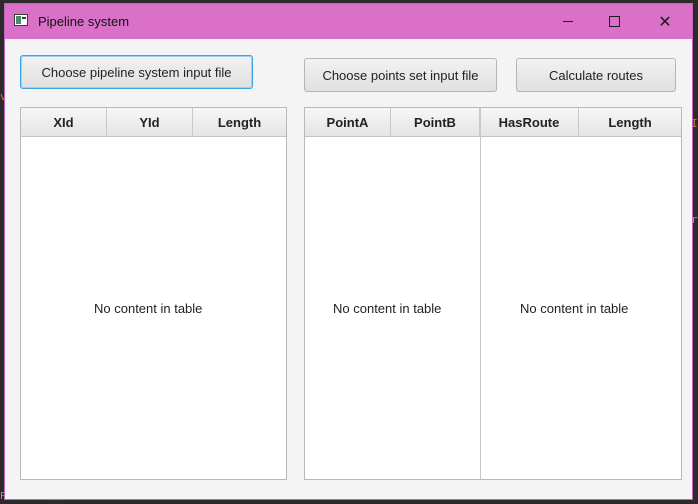 This screenshot has width=698, height=504. I want to click on titlebar: Pipeline system ✕, so click(348, 21).